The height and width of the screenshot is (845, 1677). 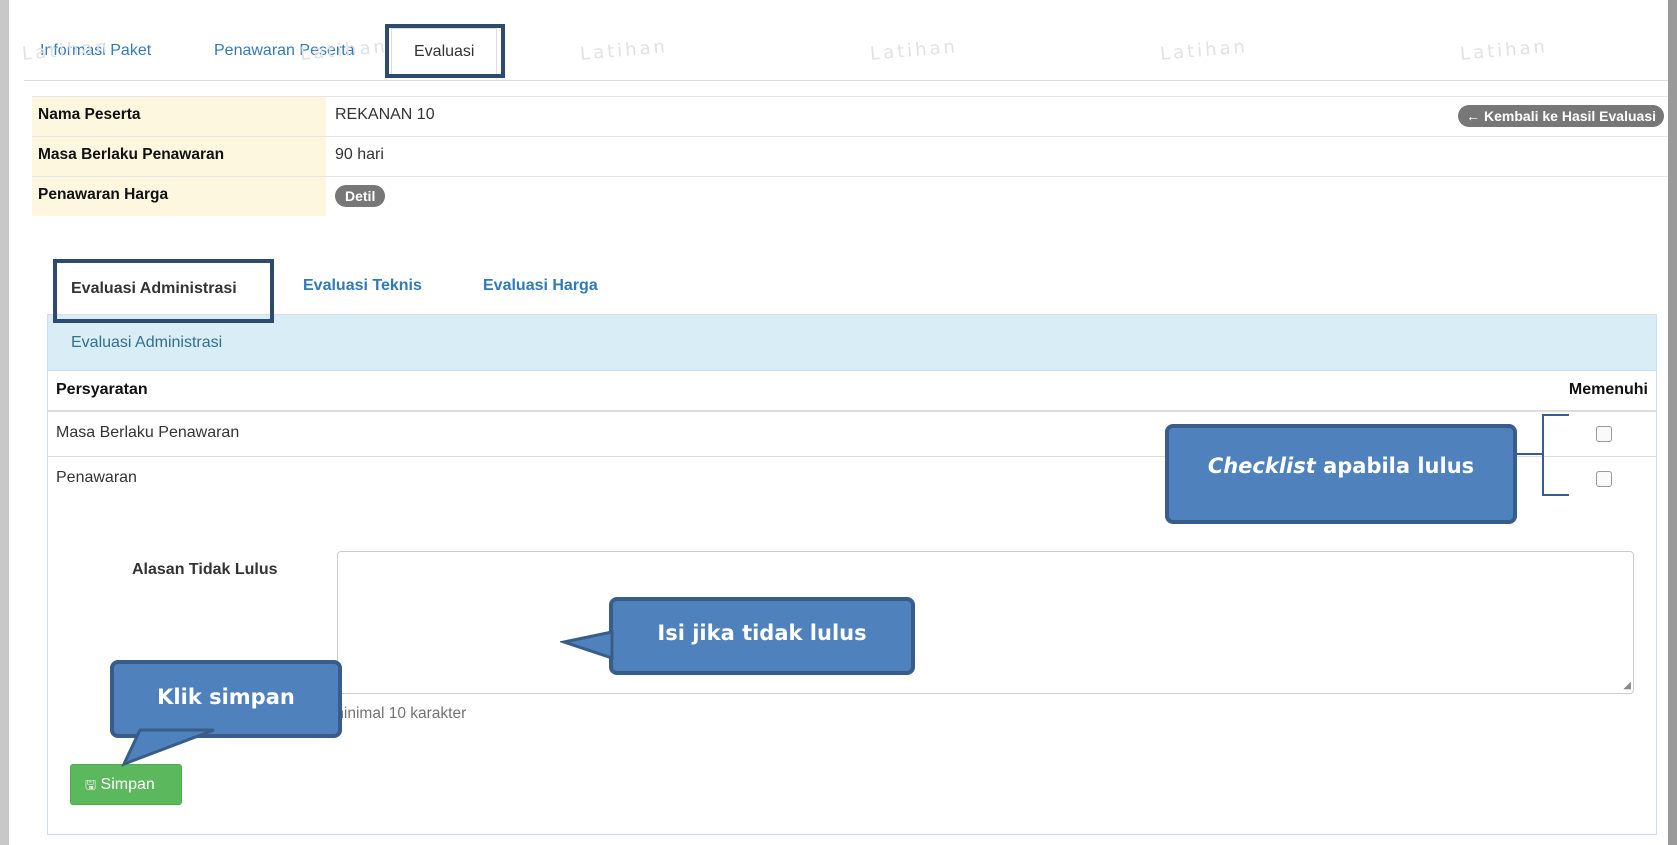 I want to click on column-persyaratan: Persyaratan, so click(x=102, y=389).